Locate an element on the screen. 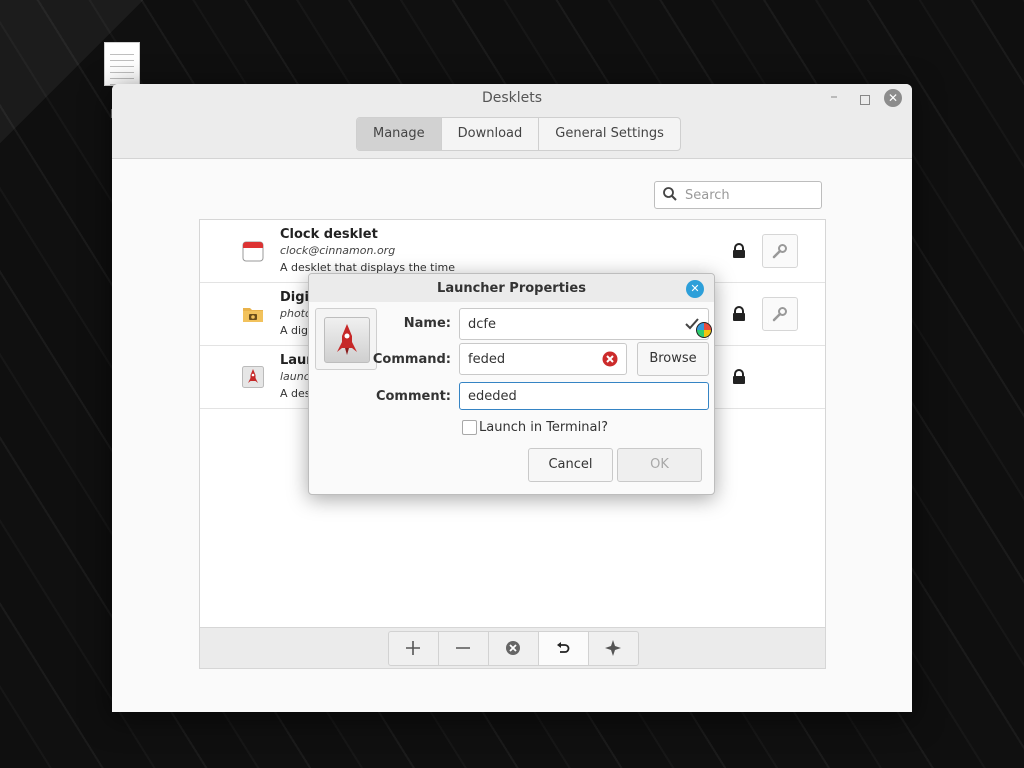  launcher-properties-dialog: Launcher Properties ✕ Name: Command: is located at coordinates (511, 384).